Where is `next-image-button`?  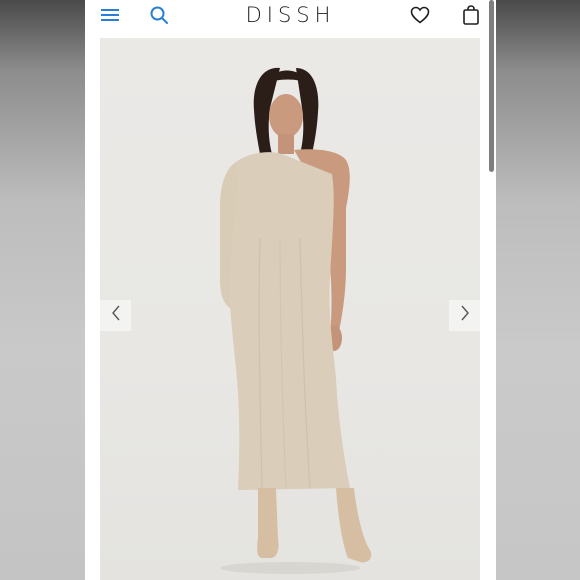 next-image-button is located at coordinates (464, 315).